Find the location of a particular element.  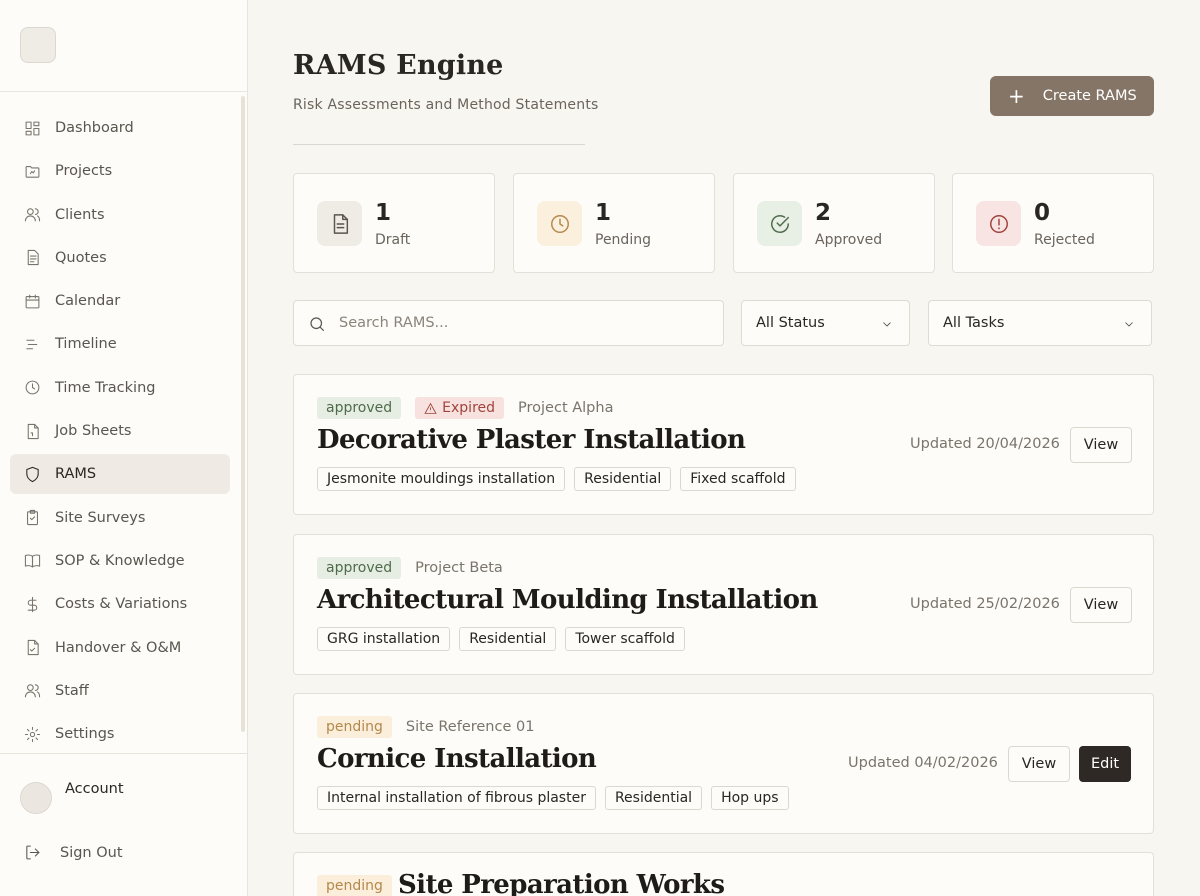

sidebar-item-label: Timeline is located at coordinates (86, 344).